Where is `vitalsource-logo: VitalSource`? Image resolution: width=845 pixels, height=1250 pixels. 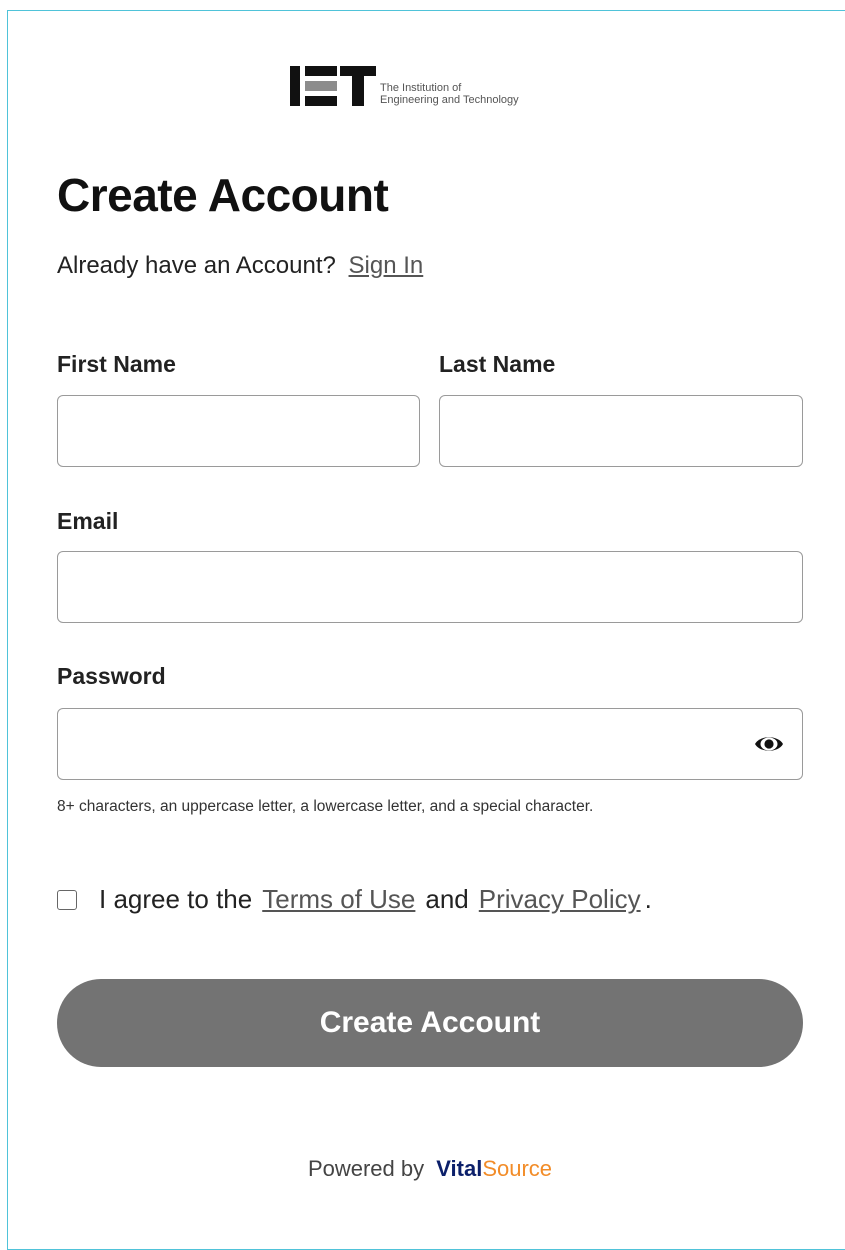
vitalsource-logo: VitalSource is located at coordinates (494, 1168).